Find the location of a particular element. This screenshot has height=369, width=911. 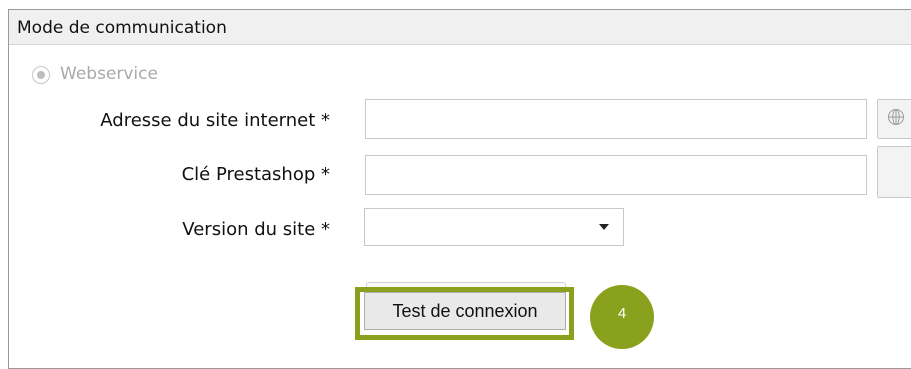

site-version-label: Version du site * is located at coordinates (256, 229).